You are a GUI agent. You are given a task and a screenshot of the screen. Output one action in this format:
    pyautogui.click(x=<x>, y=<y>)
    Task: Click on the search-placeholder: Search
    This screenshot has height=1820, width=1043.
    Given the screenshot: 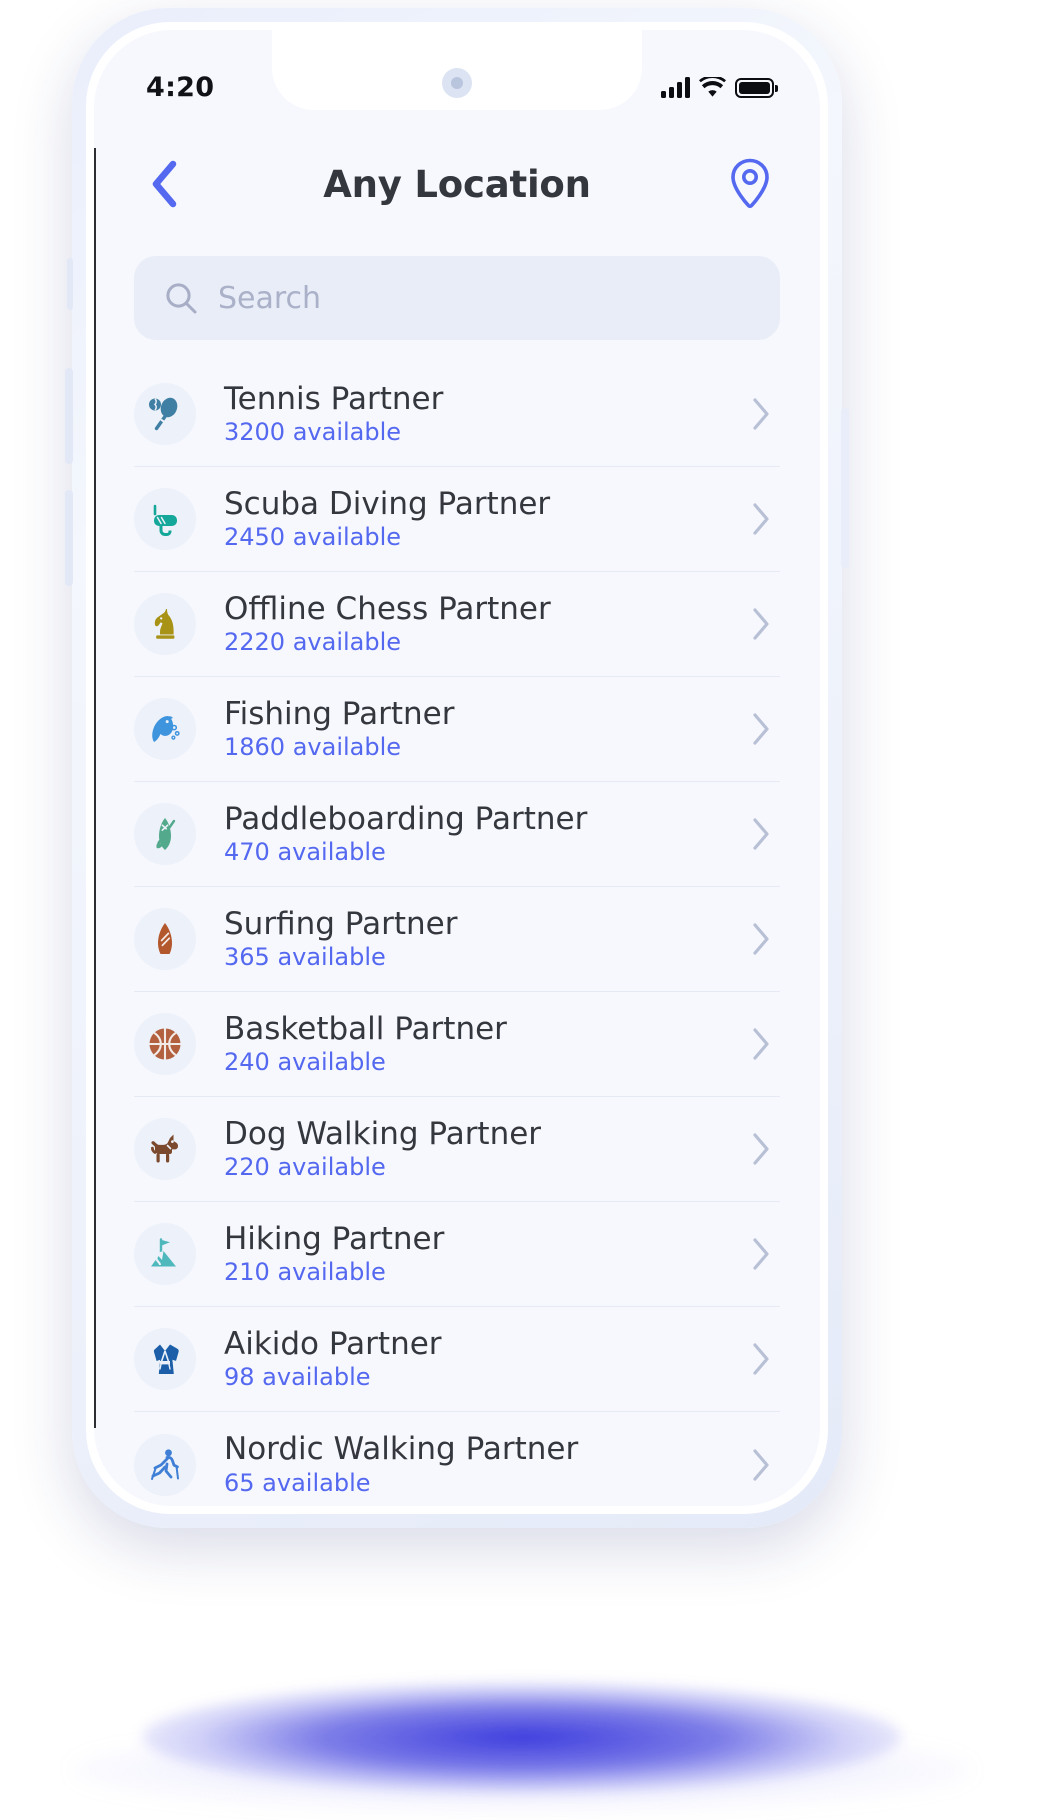 What is the action you would take?
    pyautogui.click(x=270, y=298)
    